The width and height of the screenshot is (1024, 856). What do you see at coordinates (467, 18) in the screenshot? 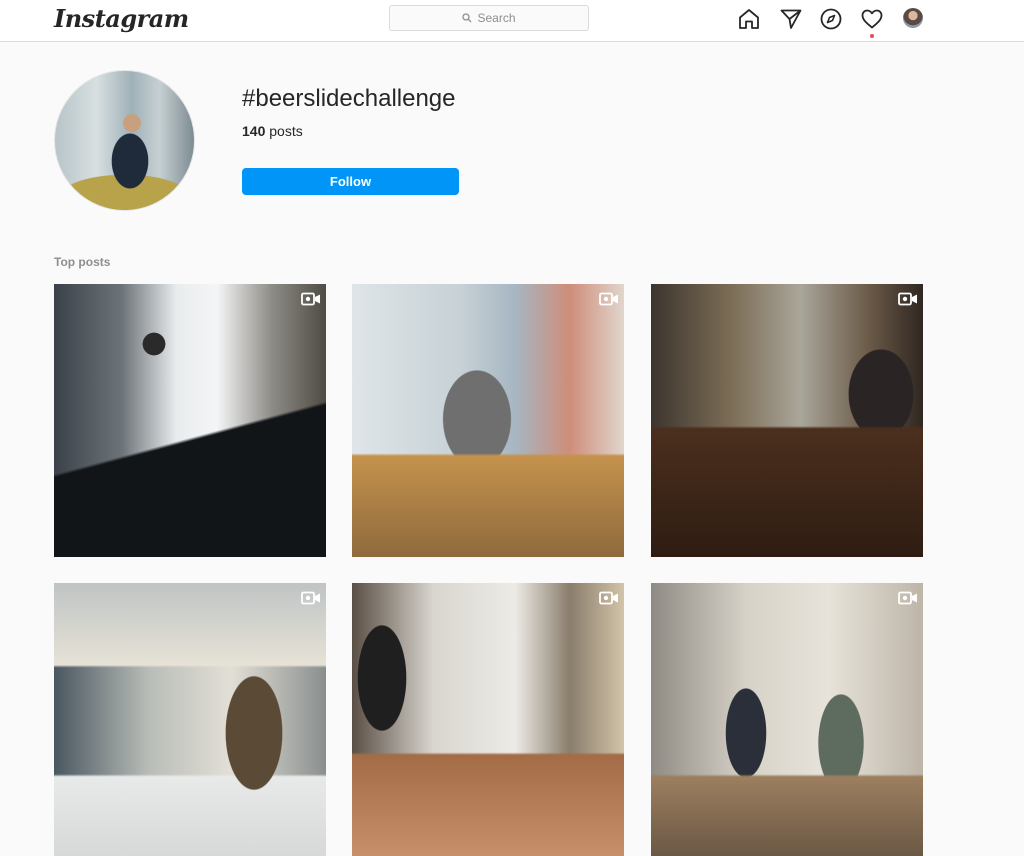
I see `search-icon` at bounding box center [467, 18].